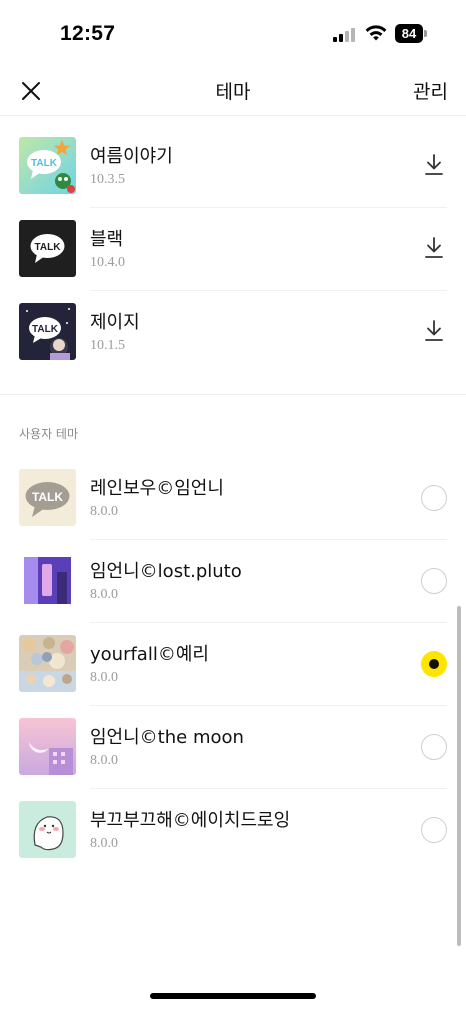 This screenshot has height=1009, width=466. I want to click on theme-name: yourfall©예리, so click(149, 654).